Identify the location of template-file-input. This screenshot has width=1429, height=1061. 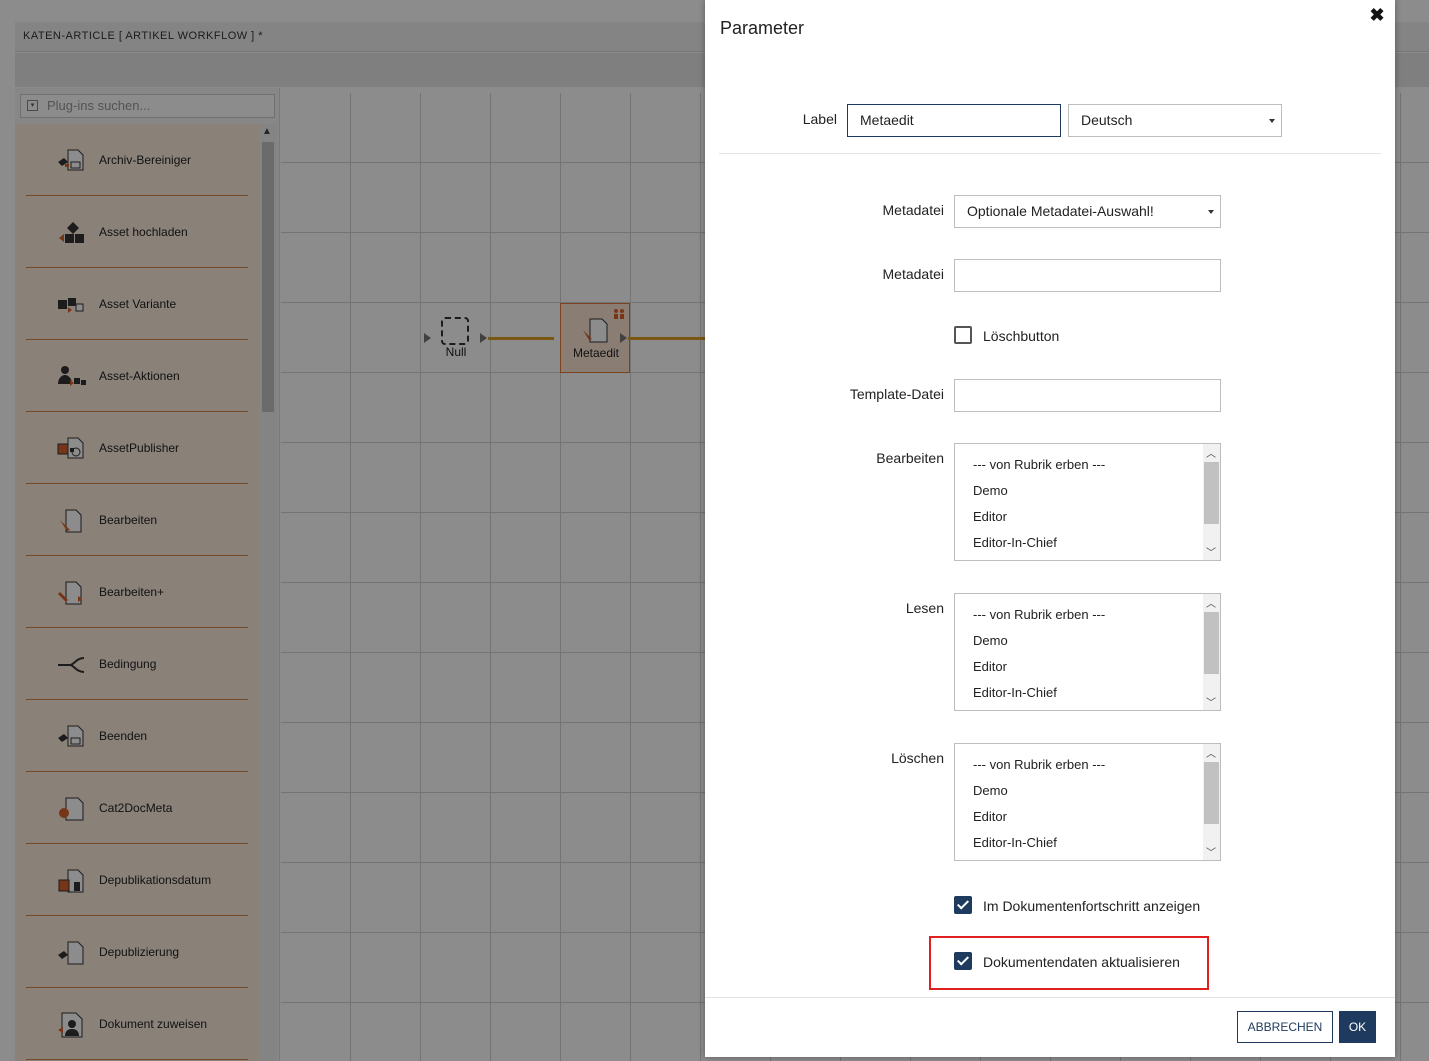
(1087, 395).